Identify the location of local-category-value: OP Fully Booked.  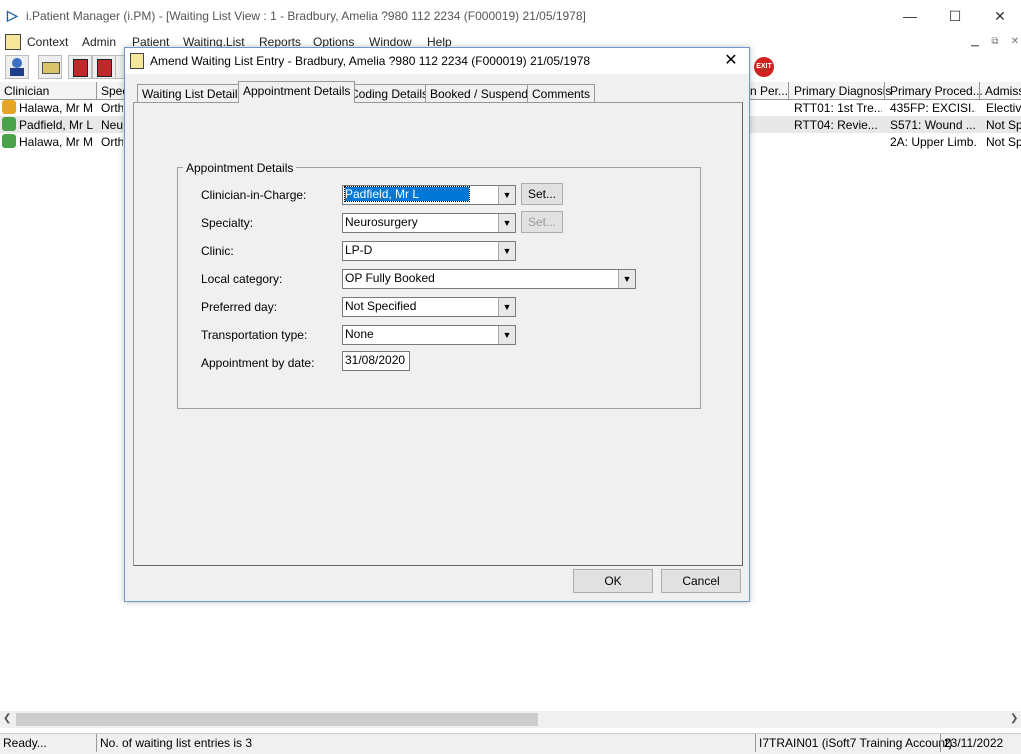
(390, 278).